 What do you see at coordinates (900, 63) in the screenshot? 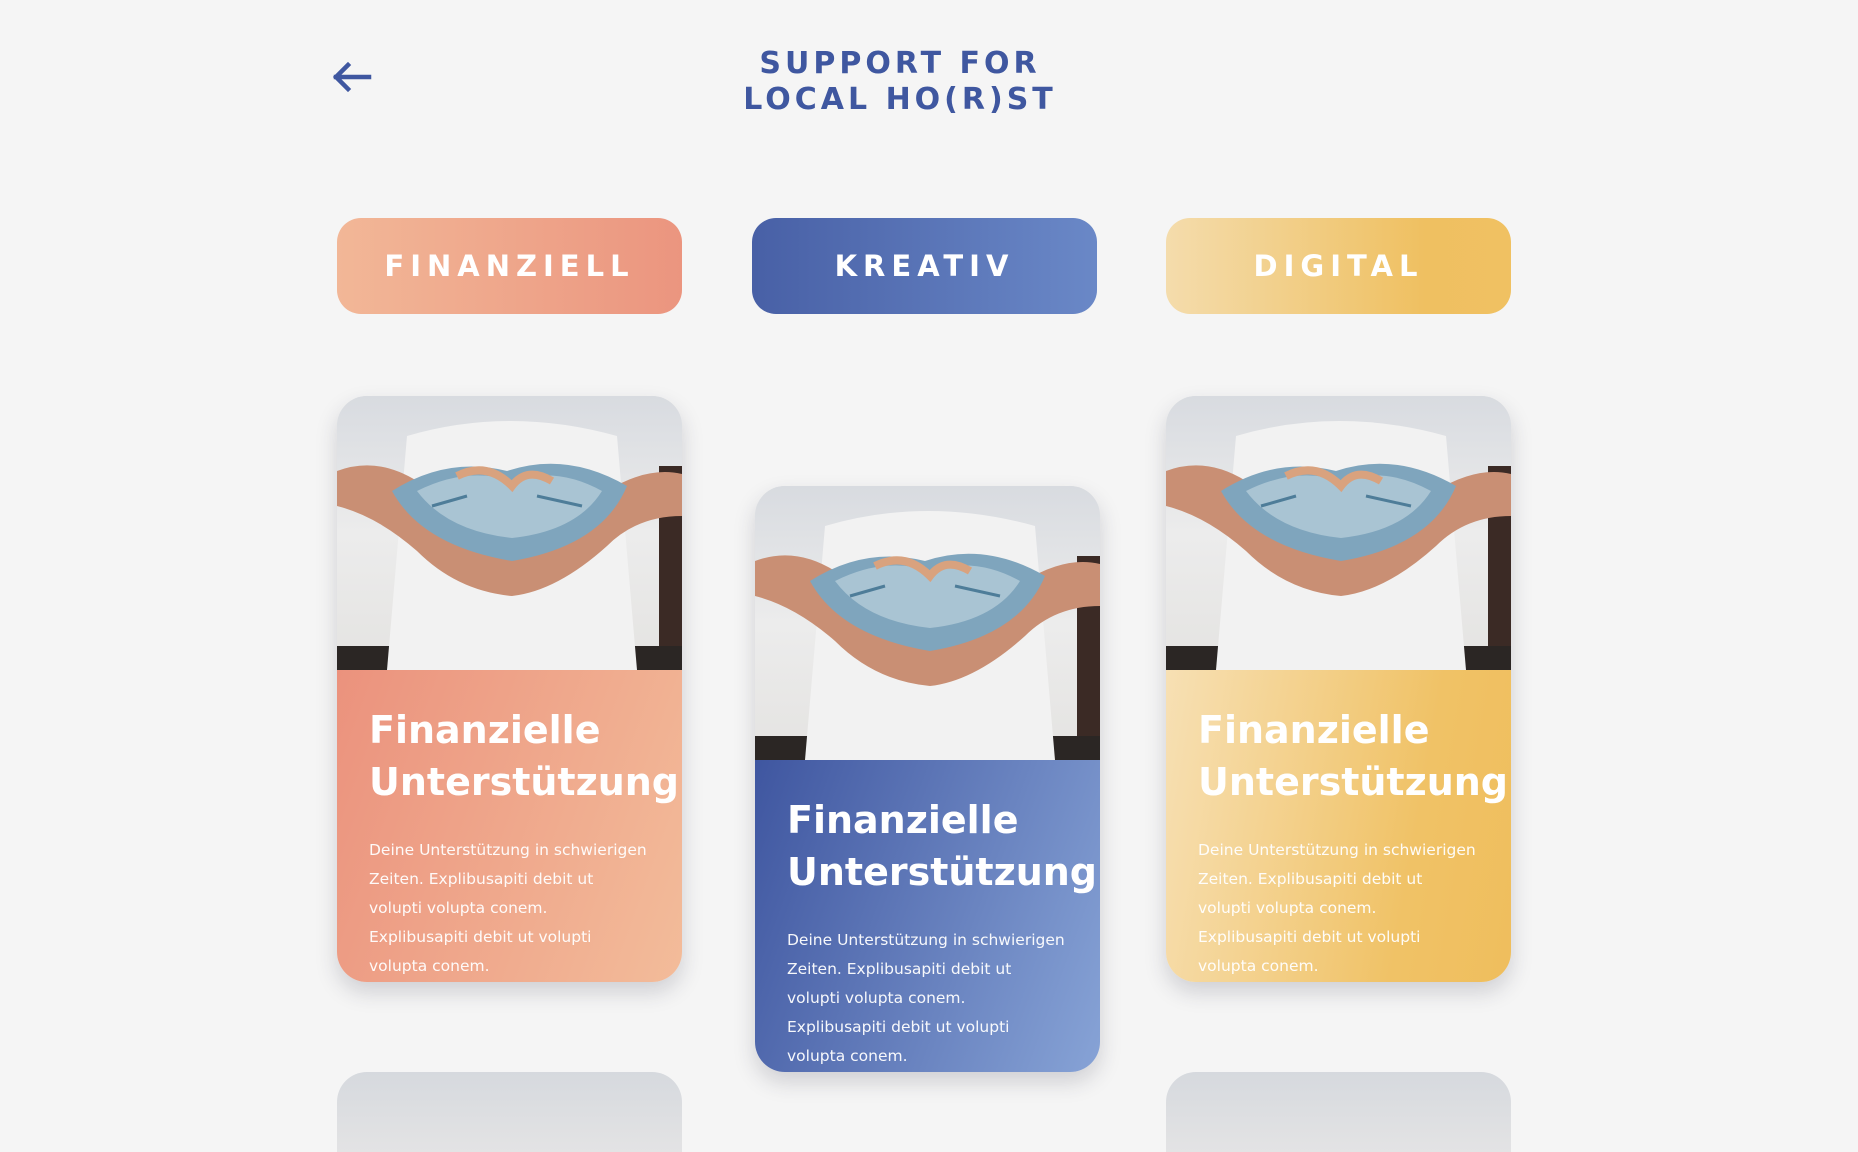
I see `page-title-line-1: SUPPORT FOR` at bounding box center [900, 63].